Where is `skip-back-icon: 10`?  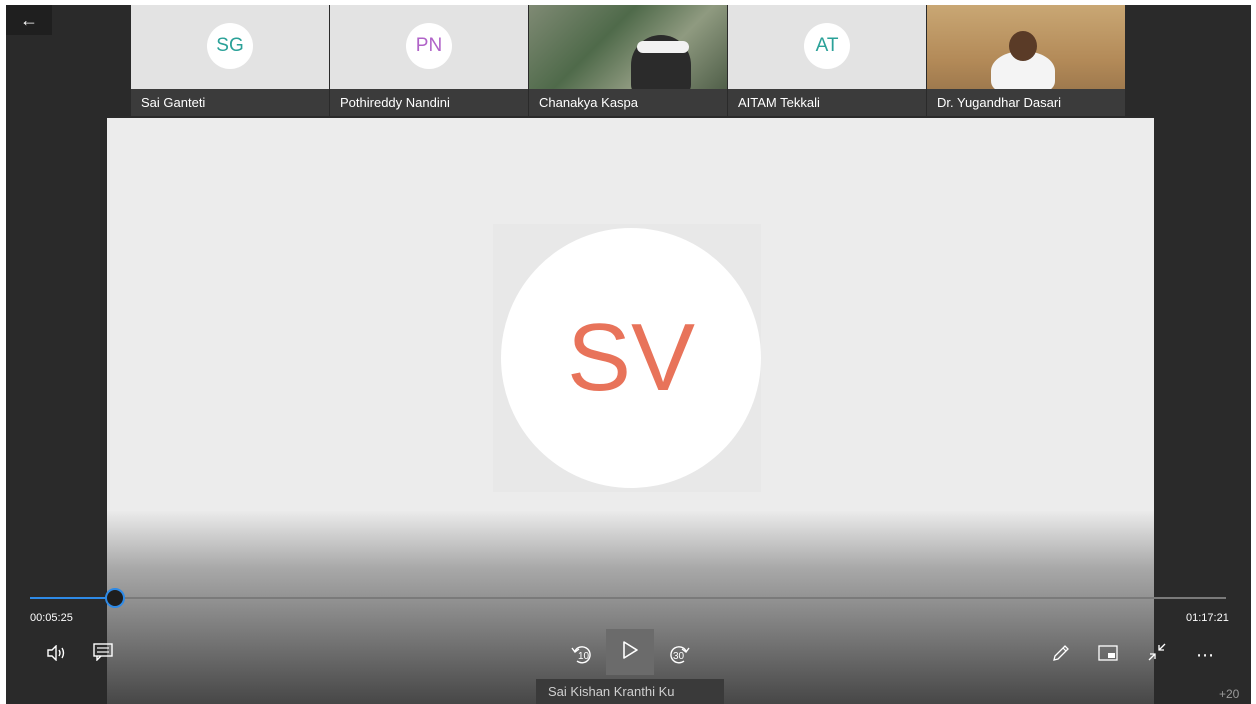
skip-back-icon: 10 is located at coordinates (582, 654).